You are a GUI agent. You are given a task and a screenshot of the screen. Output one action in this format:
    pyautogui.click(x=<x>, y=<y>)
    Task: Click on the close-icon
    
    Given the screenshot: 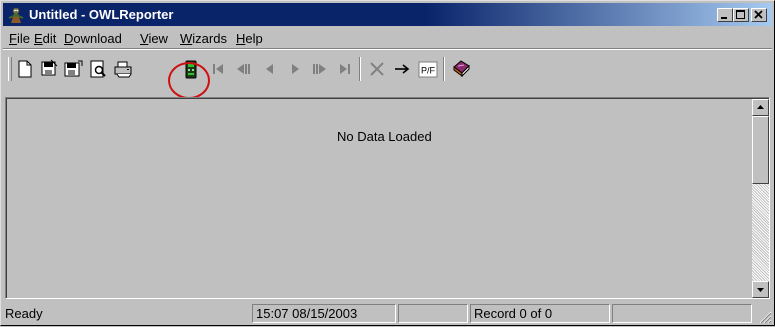 What is the action you would take?
    pyautogui.click(x=759, y=15)
    